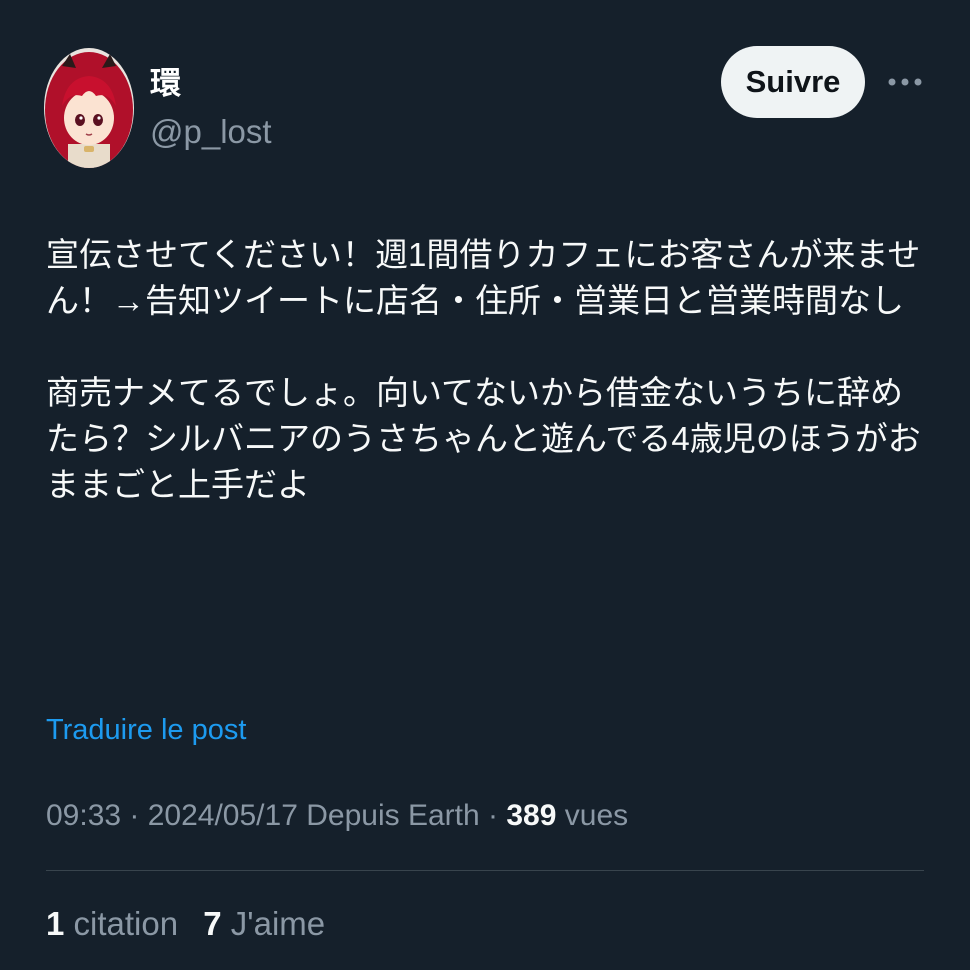  What do you see at coordinates (55, 923) in the screenshot?
I see `quotes-count: 1` at bounding box center [55, 923].